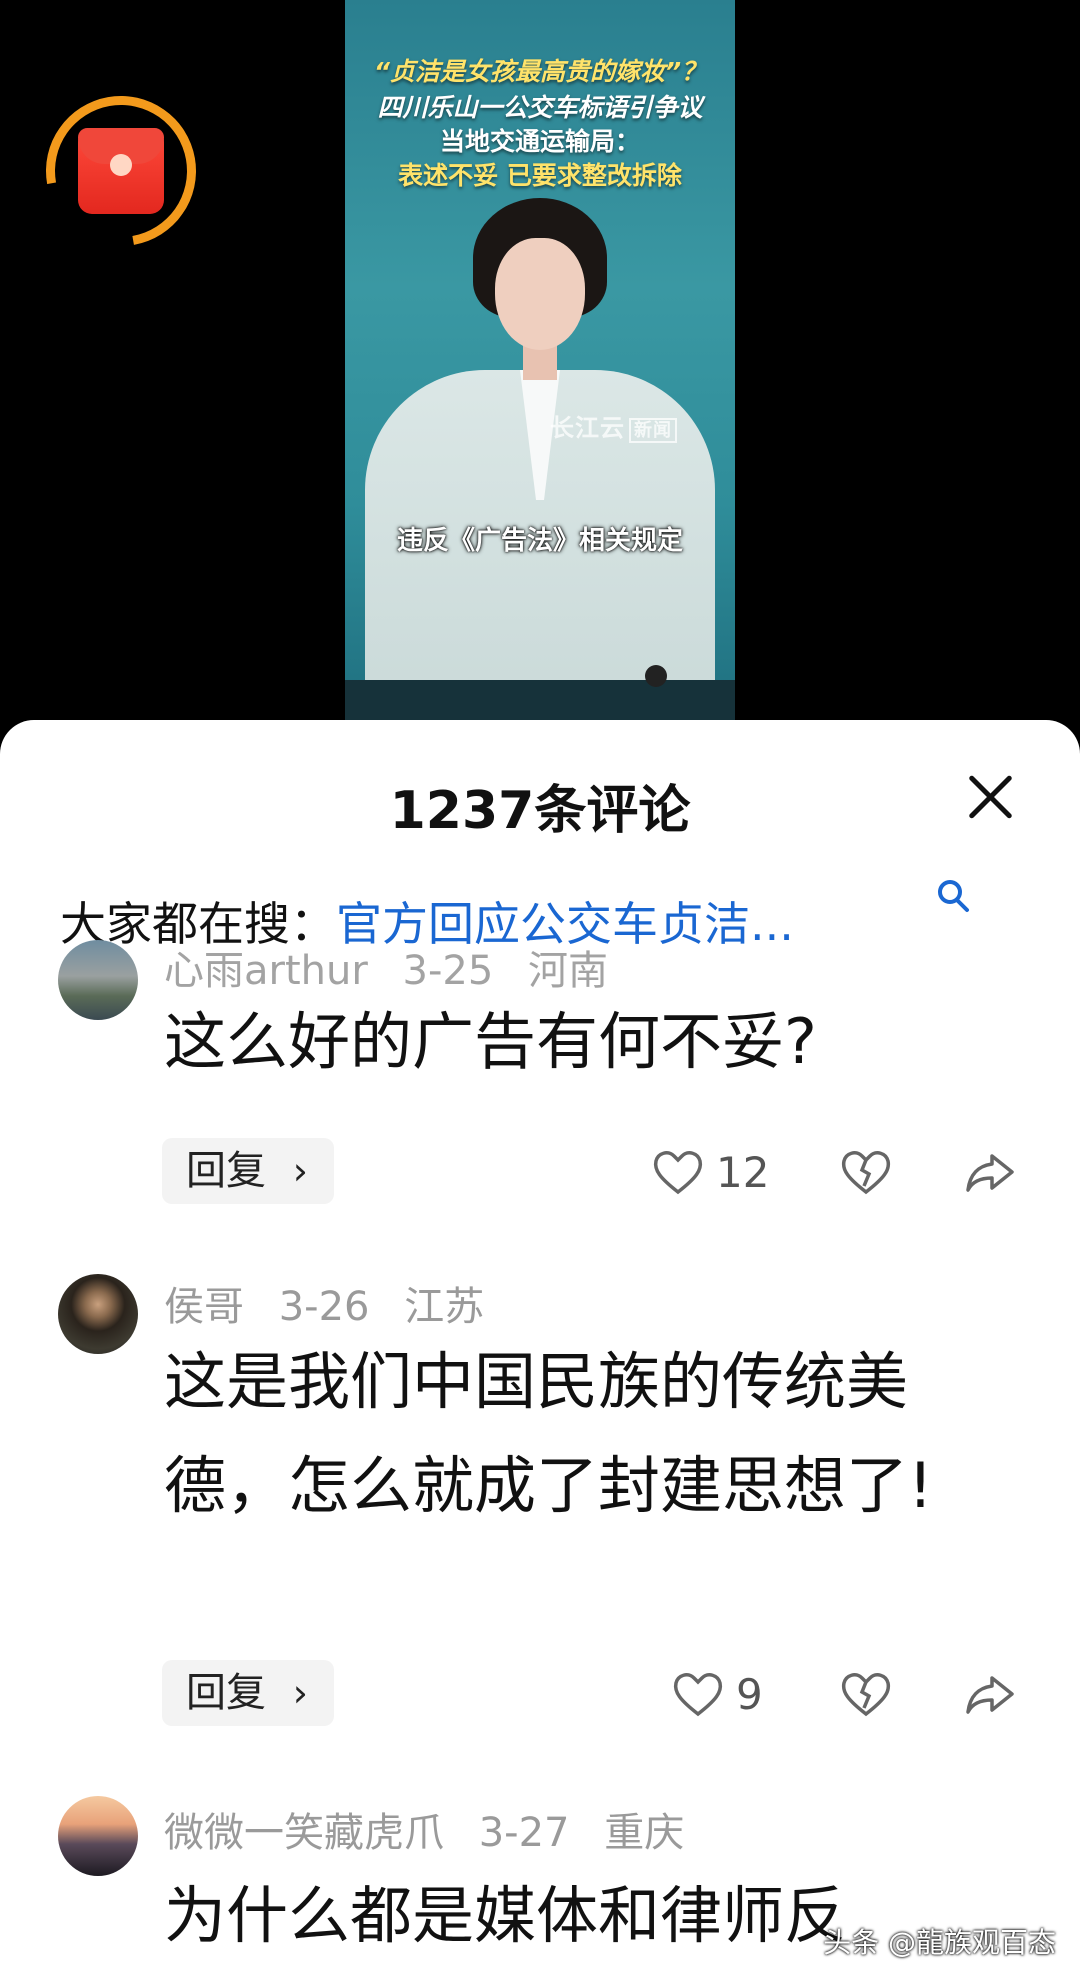  What do you see at coordinates (304, 1833) in the screenshot?
I see `comment-username: 微微一笑藏虎爪` at bounding box center [304, 1833].